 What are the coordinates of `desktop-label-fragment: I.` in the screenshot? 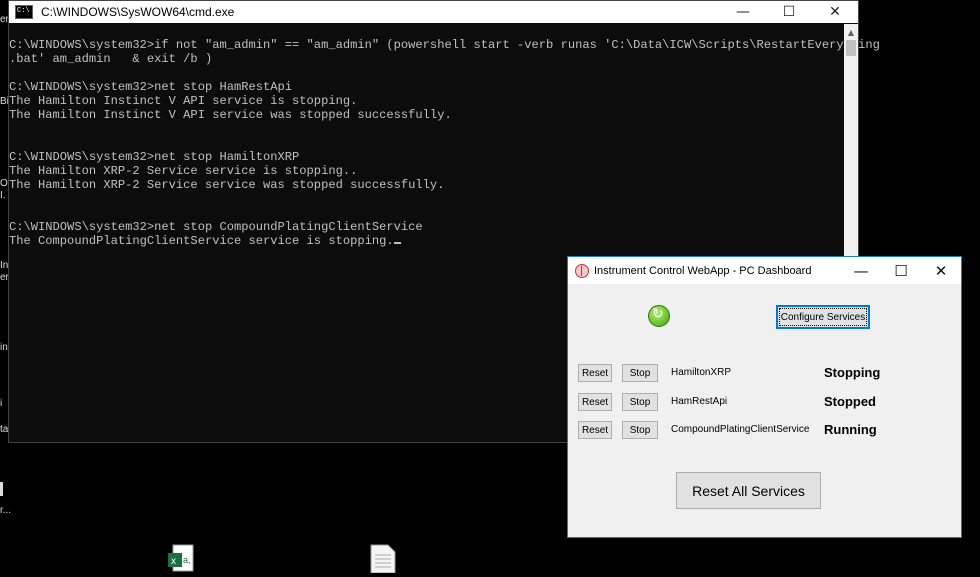 It's located at (3, 195).